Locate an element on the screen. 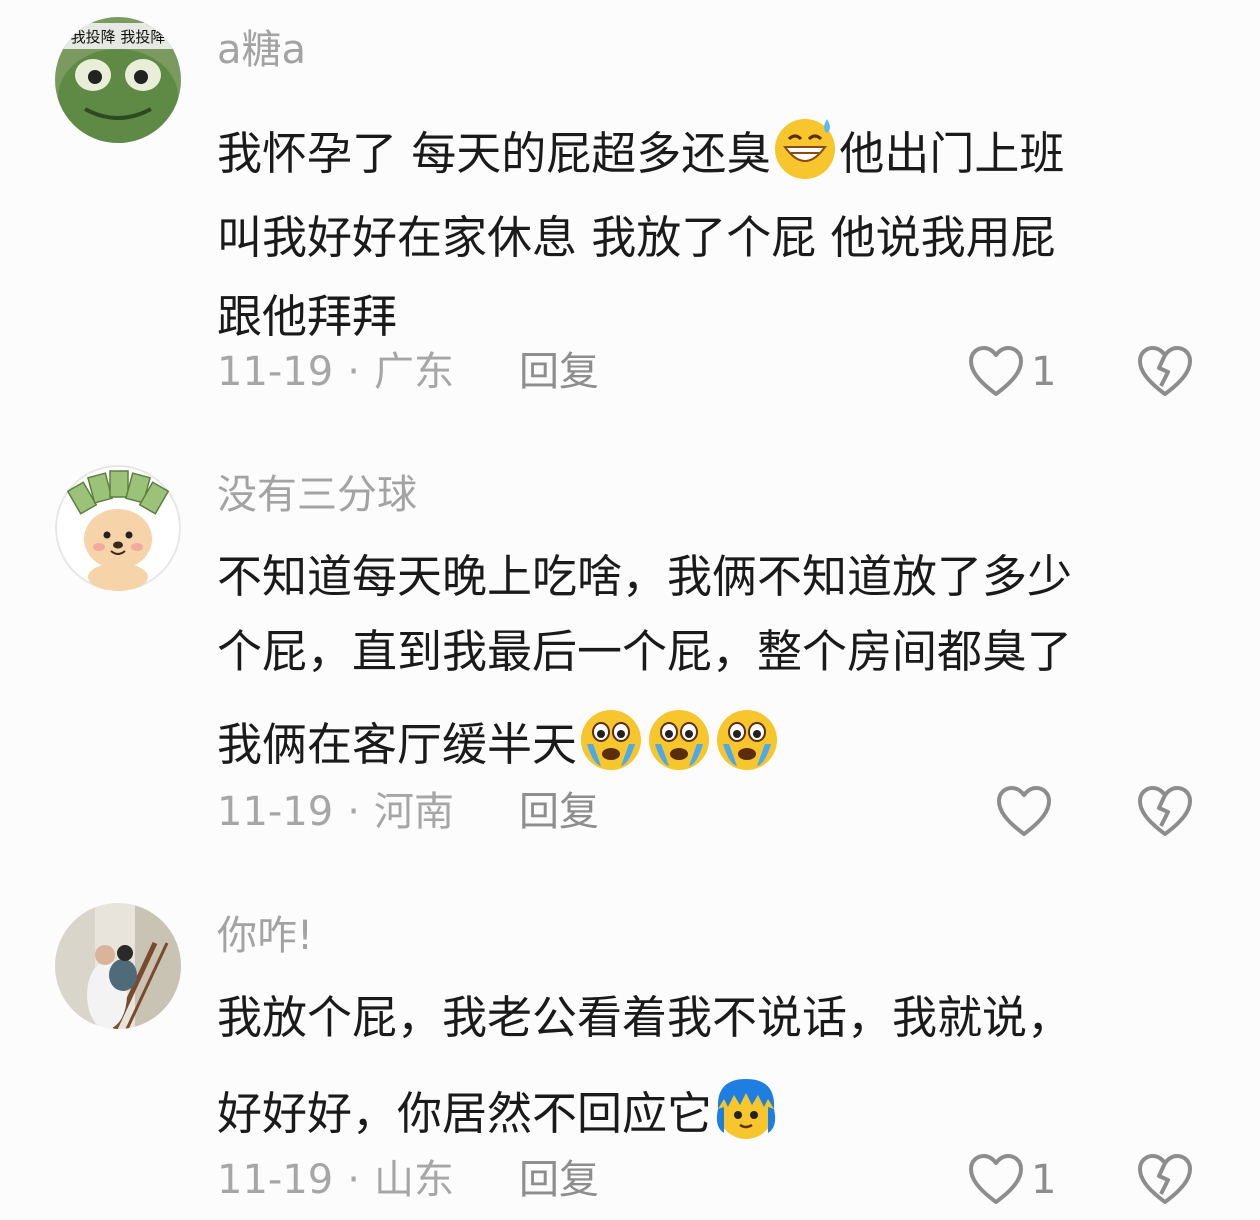 This screenshot has width=1260, height=1220. comment-line: 叫我好好在家休息 我放了个屁 他说我用屁 is located at coordinates (636, 237).